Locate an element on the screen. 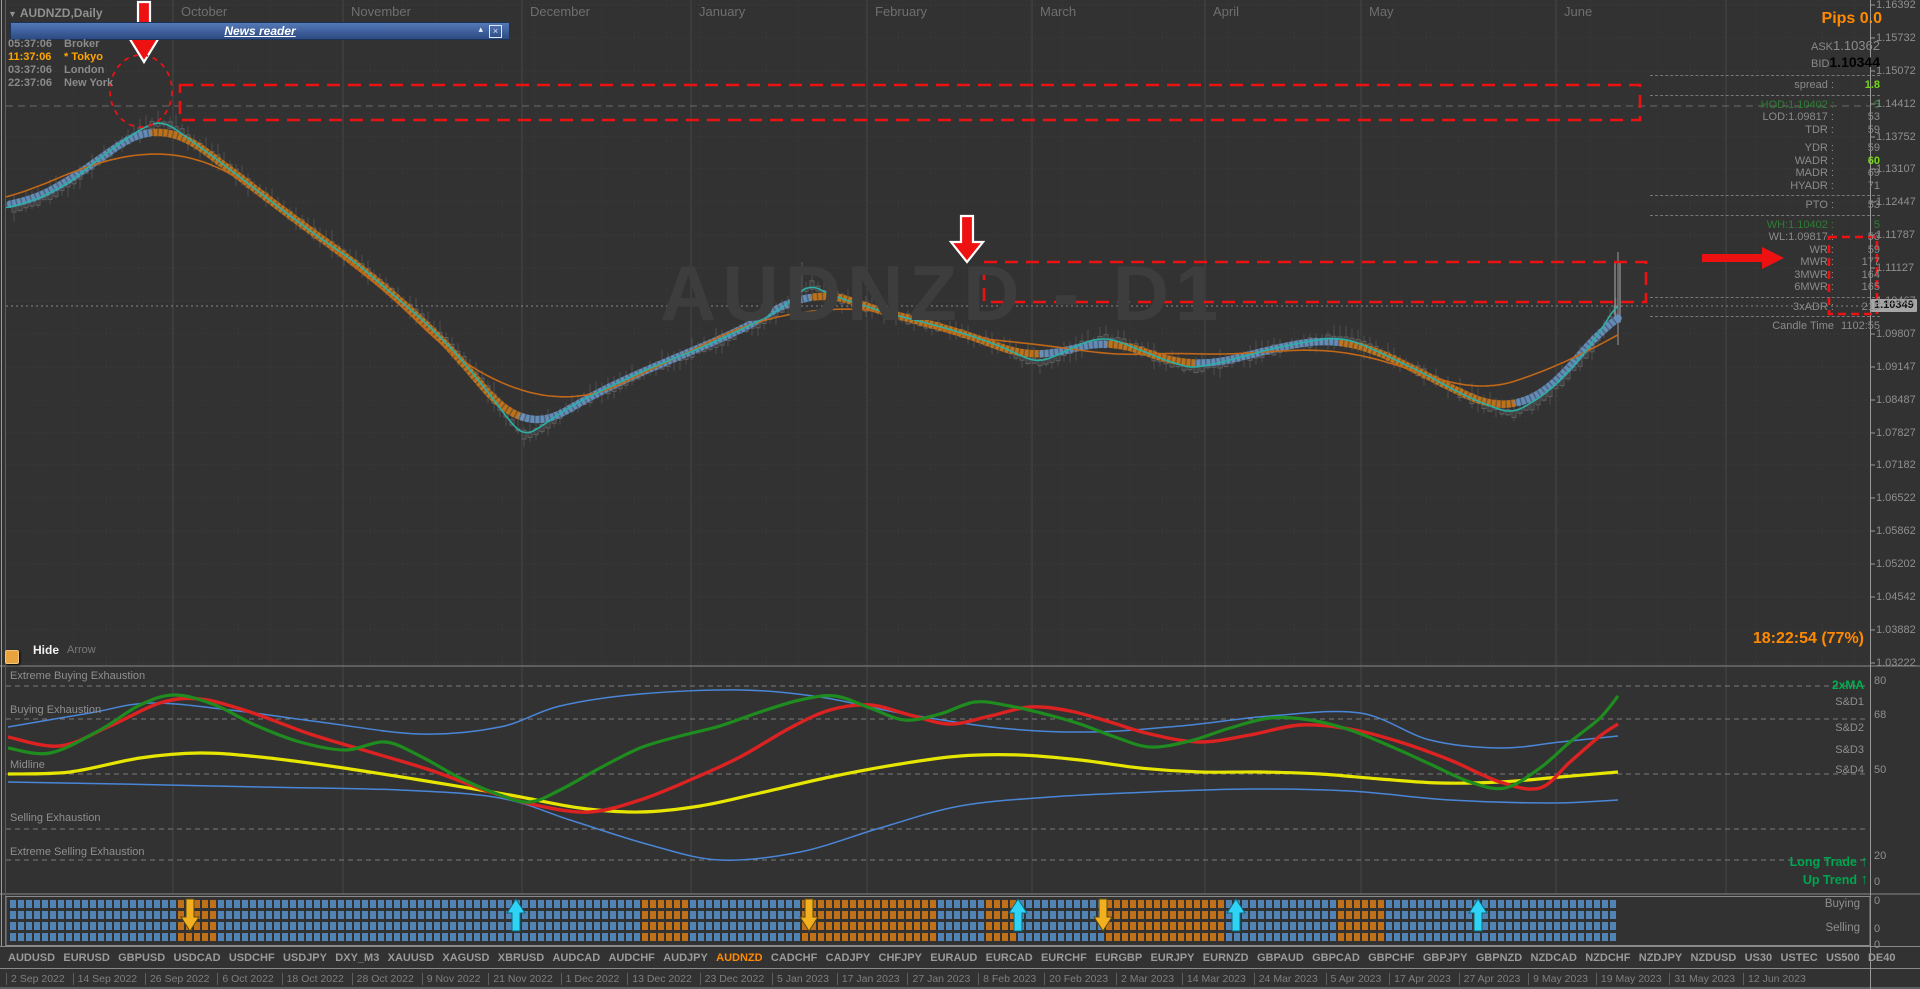 The width and height of the screenshot is (1920, 989). price-tick: 1.05202 is located at coordinates (1896, 564).